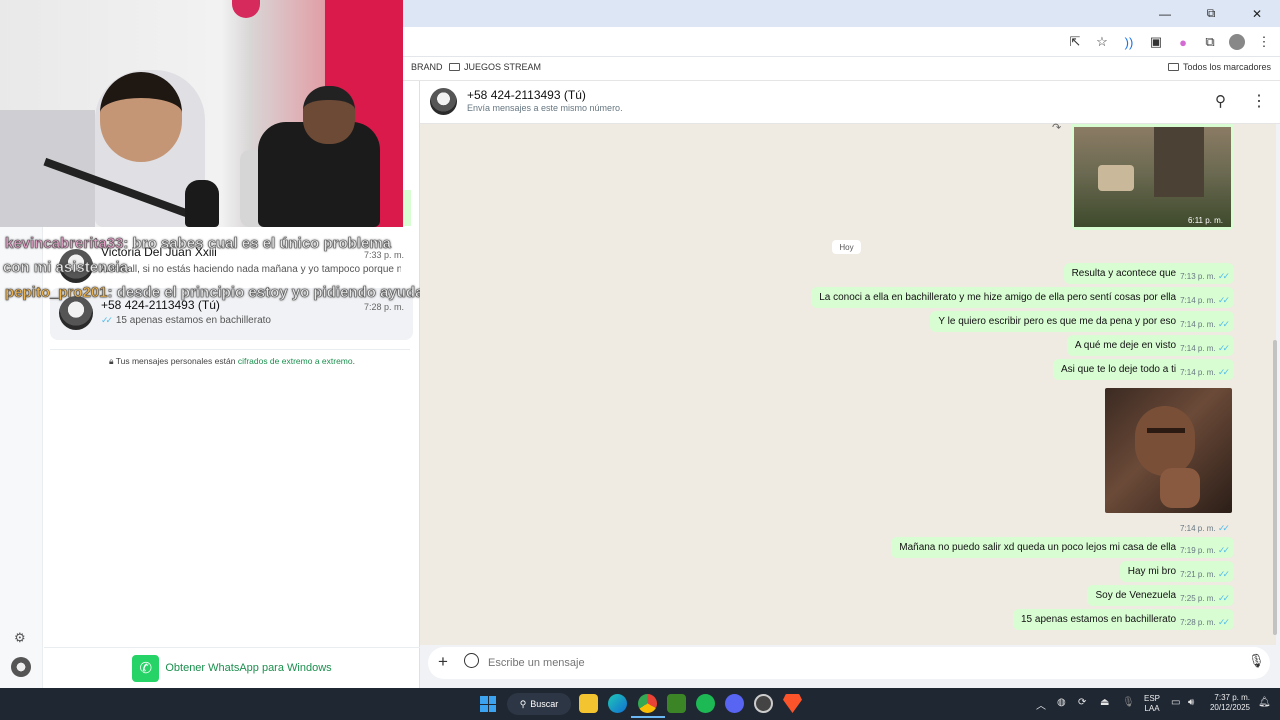  I want to click on microphone-icon: 🎙︎, so click(1256, 661).